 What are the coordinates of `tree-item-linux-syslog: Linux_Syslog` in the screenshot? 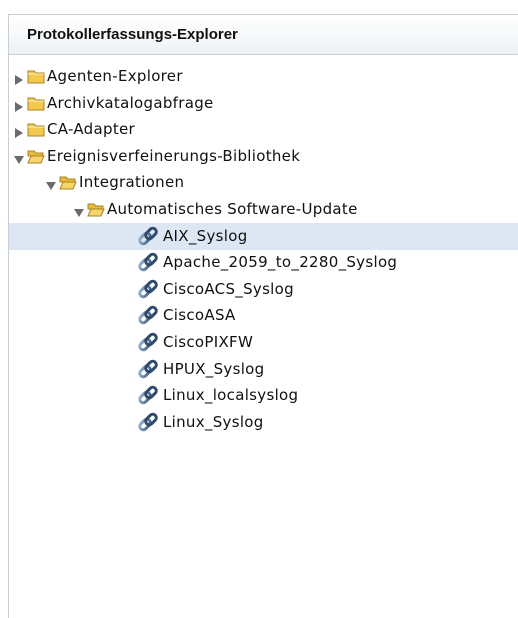 It's located at (263, 422).